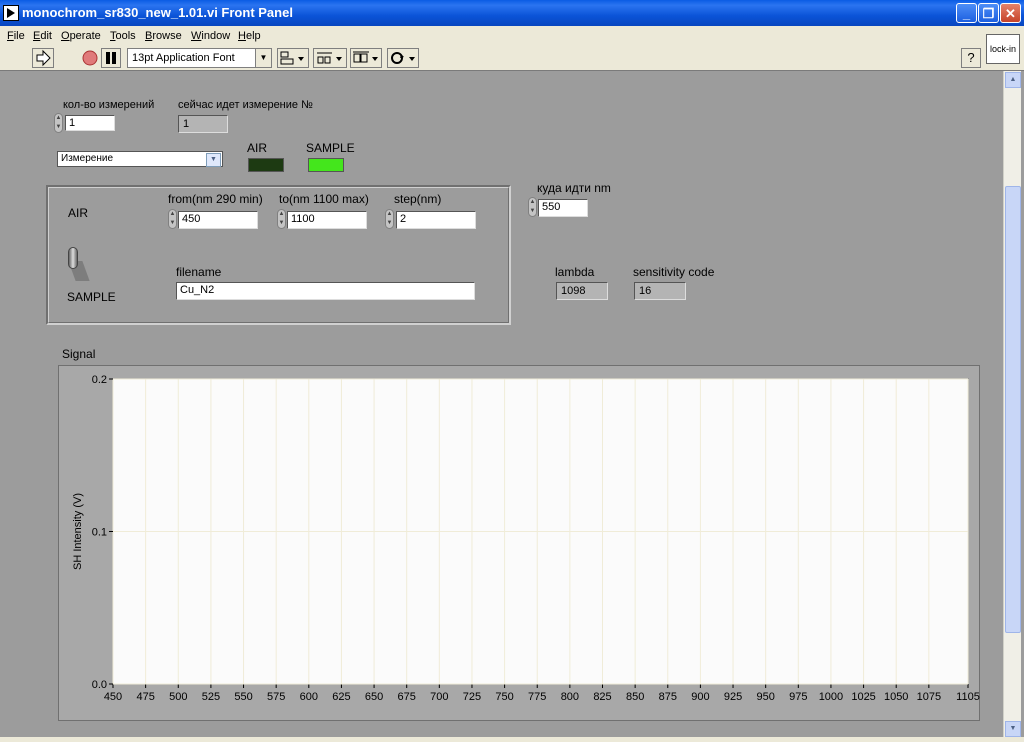 The image size is (1024, 742). What do you see at coordinates (418, 199) in the screenshot?
I see `step-label: step(nm)` at bounding box center [418, 199].